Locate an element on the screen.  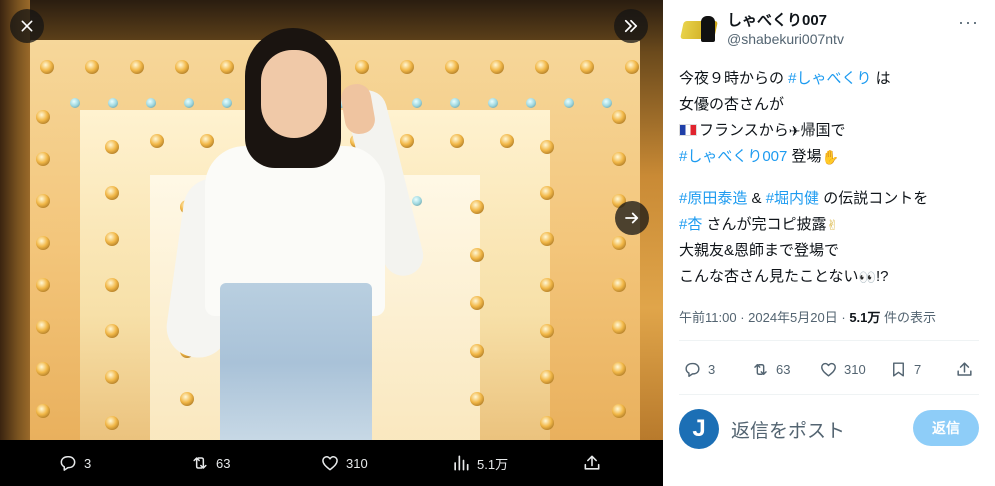
media-share-button is located at coordinates (592, 463).